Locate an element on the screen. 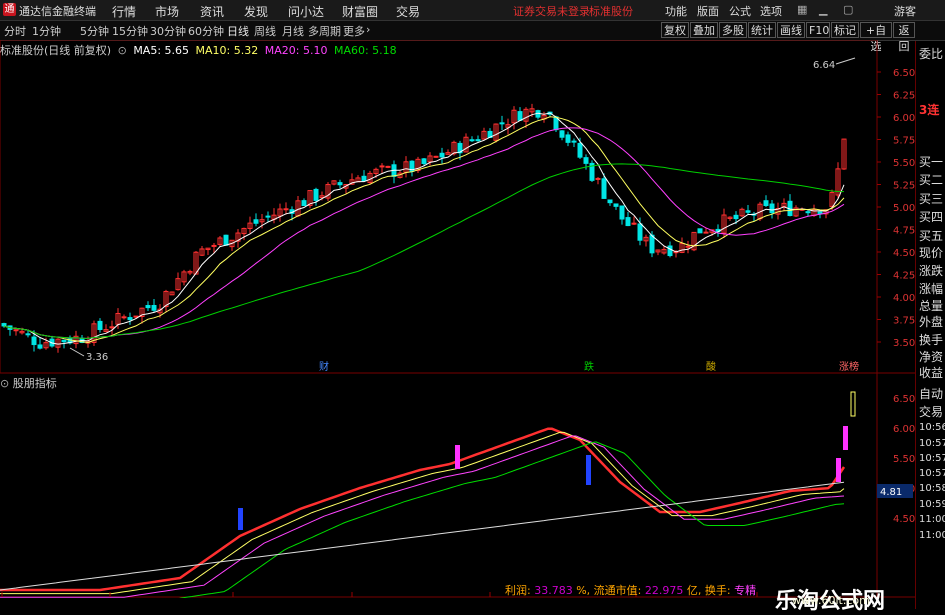 Image resolution: width=945 pixels, height=615 pixels. side-panel-label: 买二 is located at coordinates (931, 180).